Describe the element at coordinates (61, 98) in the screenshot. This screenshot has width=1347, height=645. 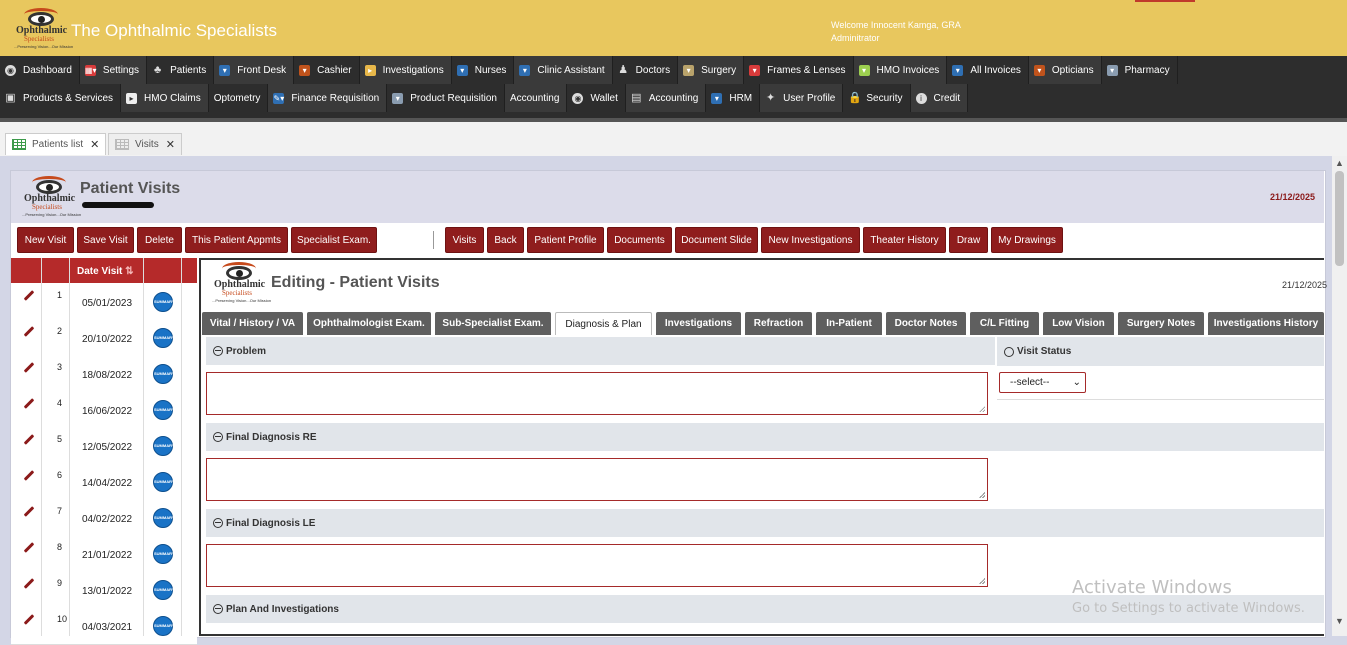
I see `nav-item-products-services: ▣ Products & Services` at that location.